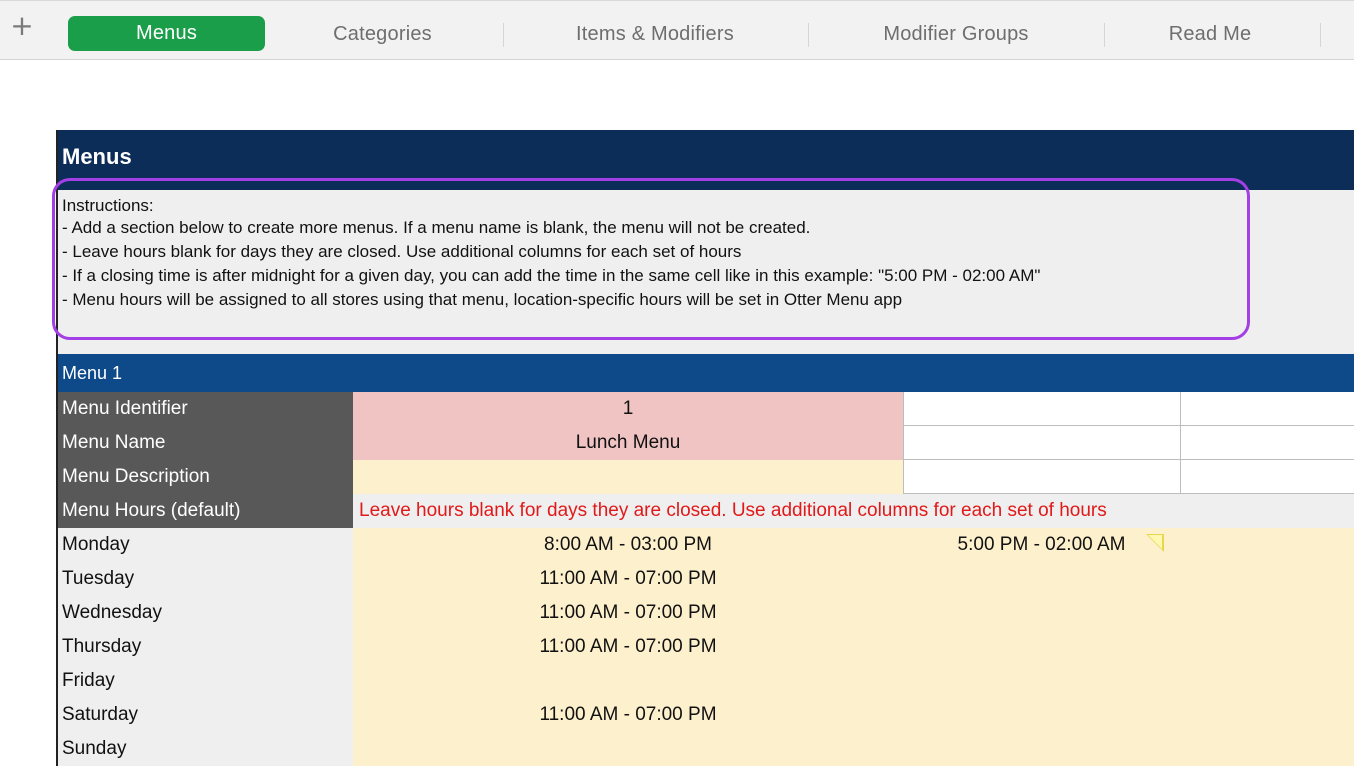  What do you see at coordinates (1210, 34) in the screenshot?
I see `tab-read-me: Read Me` at bounding box center [1210, 34].